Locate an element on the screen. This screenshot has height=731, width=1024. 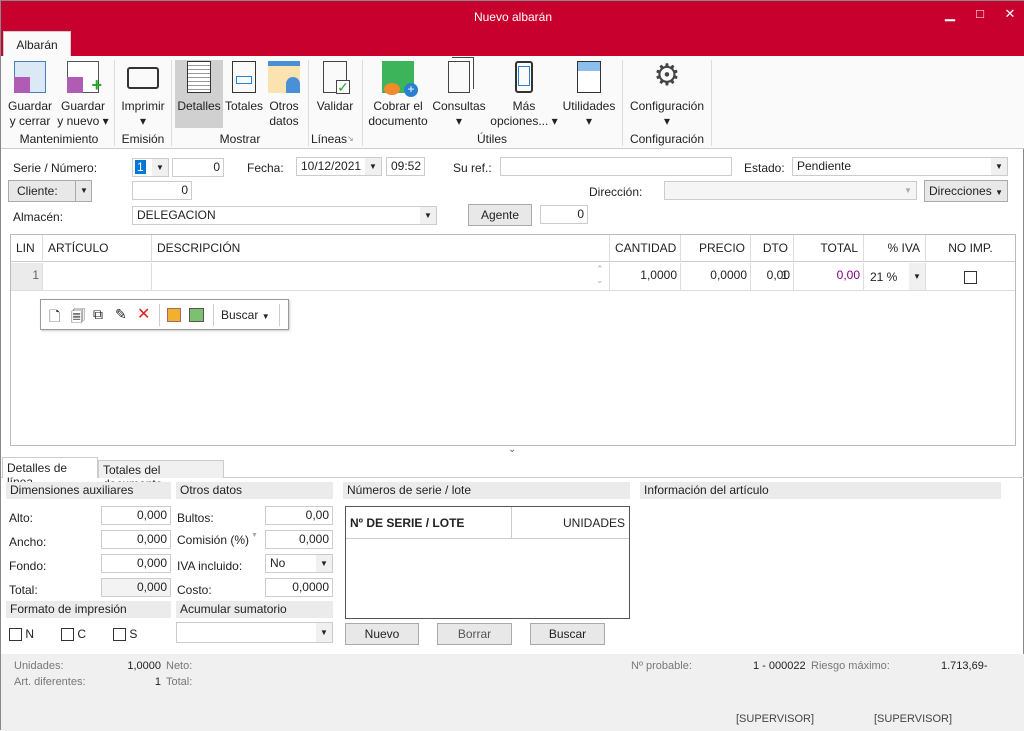
agente-button: Agente is located at coordinates (500, 215).